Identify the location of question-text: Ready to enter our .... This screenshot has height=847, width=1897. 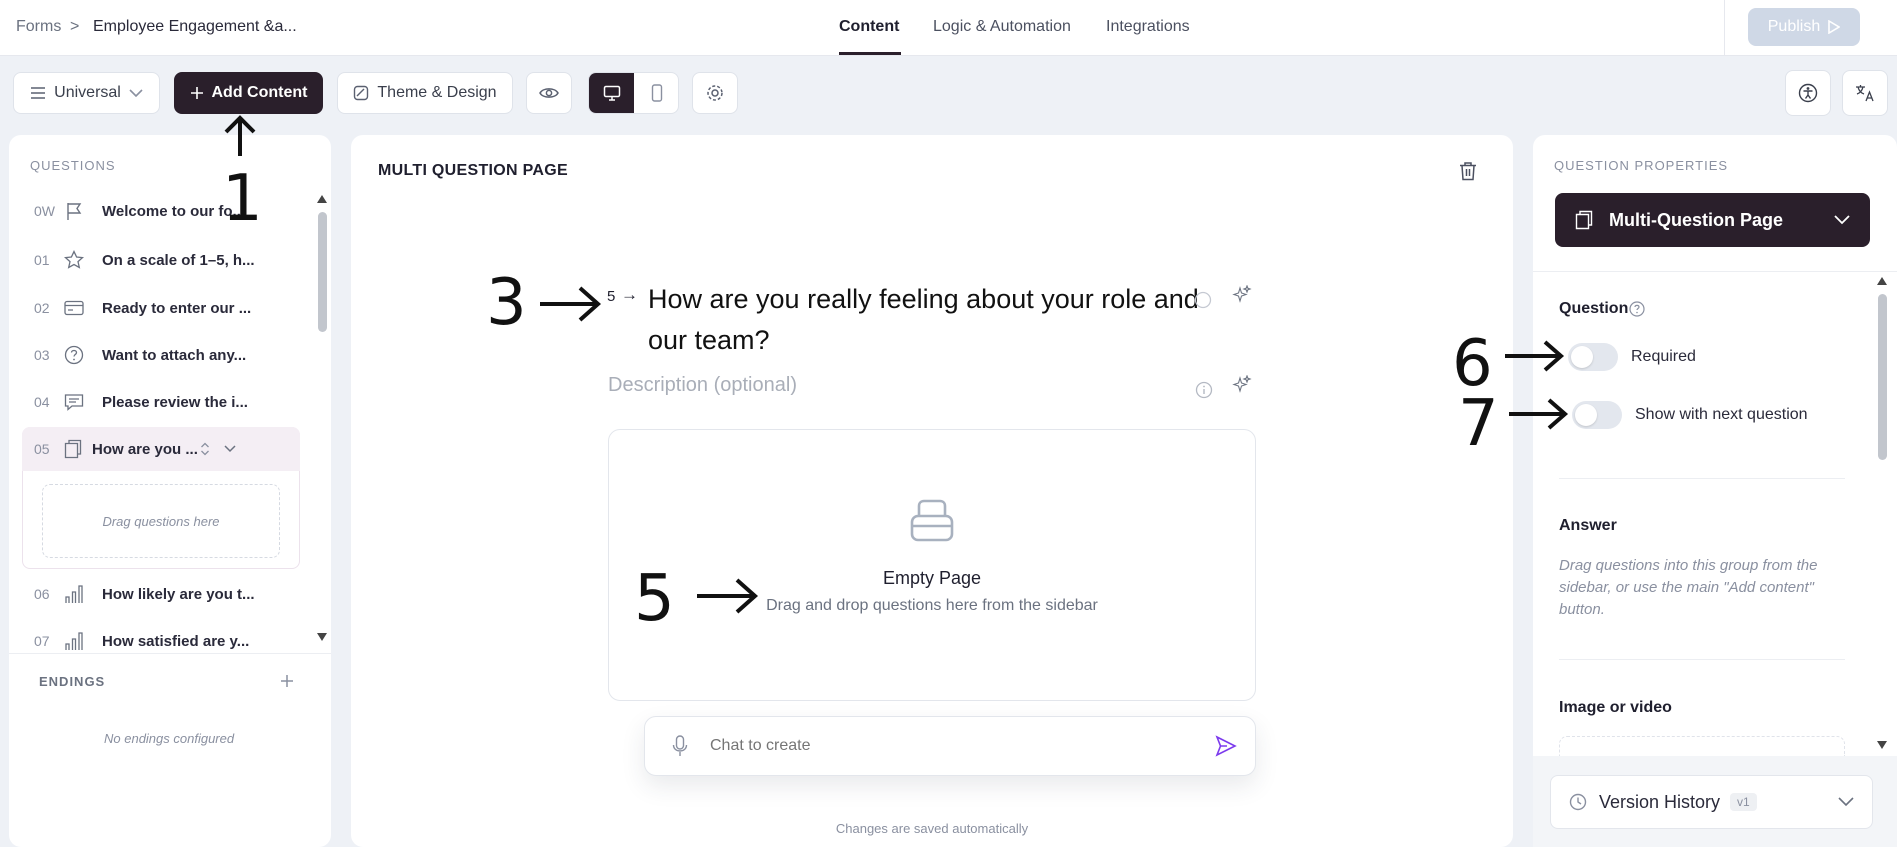
(177, 308).